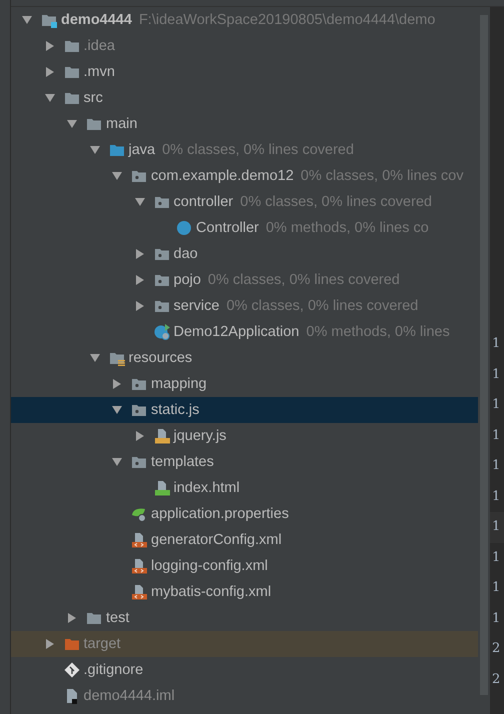  Describe the element at coordinates (244, 98) in the screenshot. I see `tree-row: src` at that location.